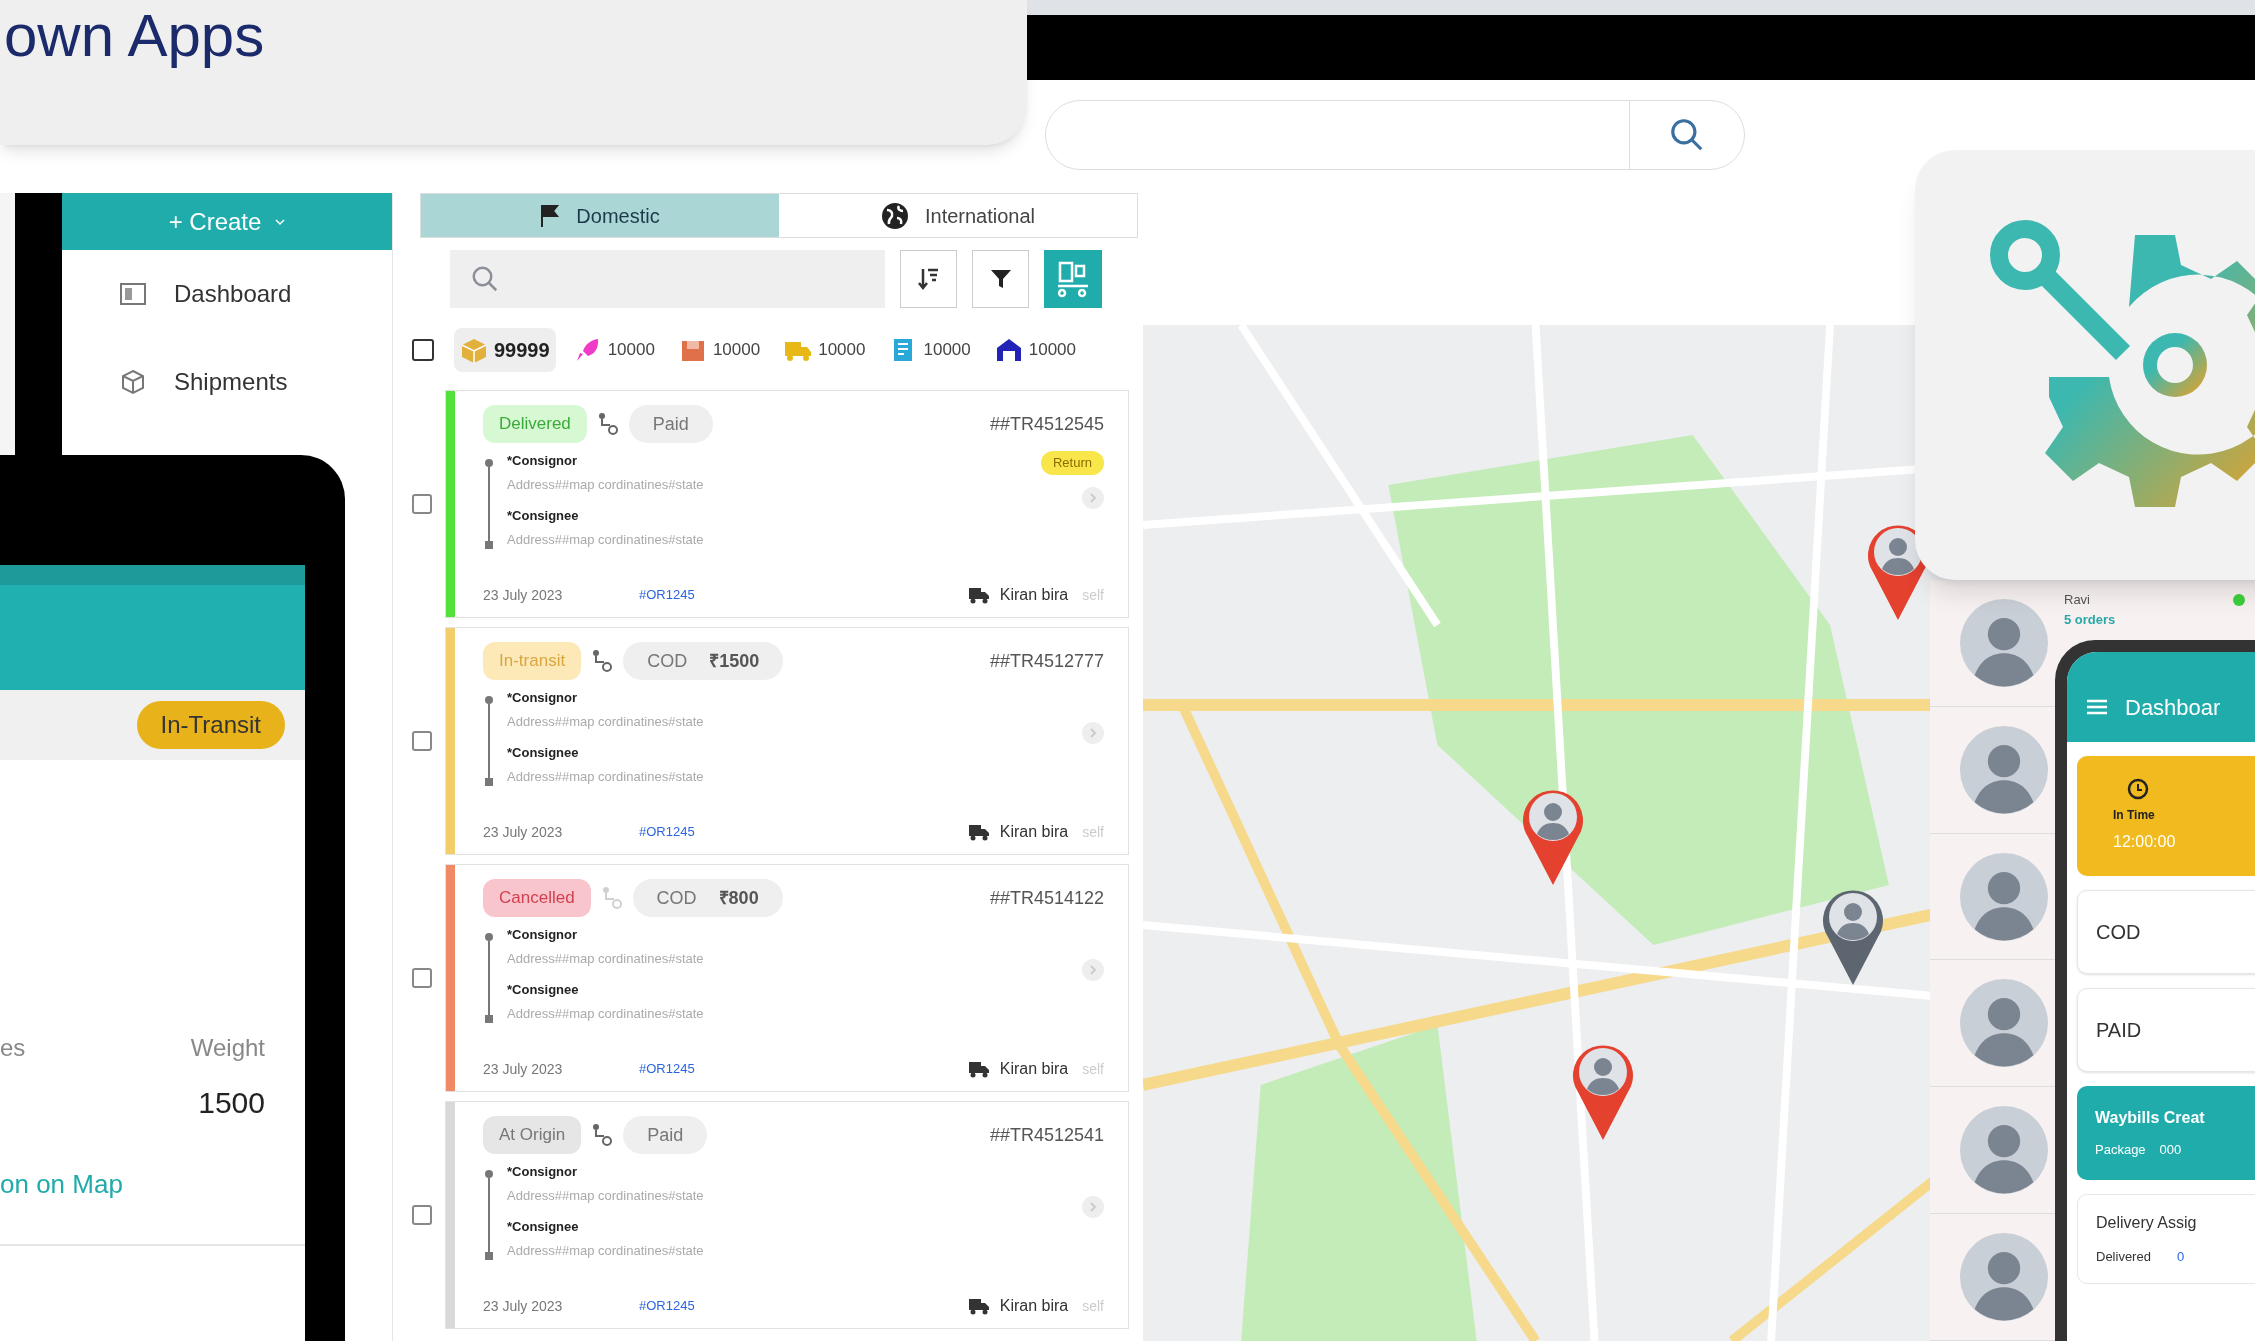 The width and height of the screenshot is (2255, 1341). I want to click on return-badge: Return, so click(1072, 463).